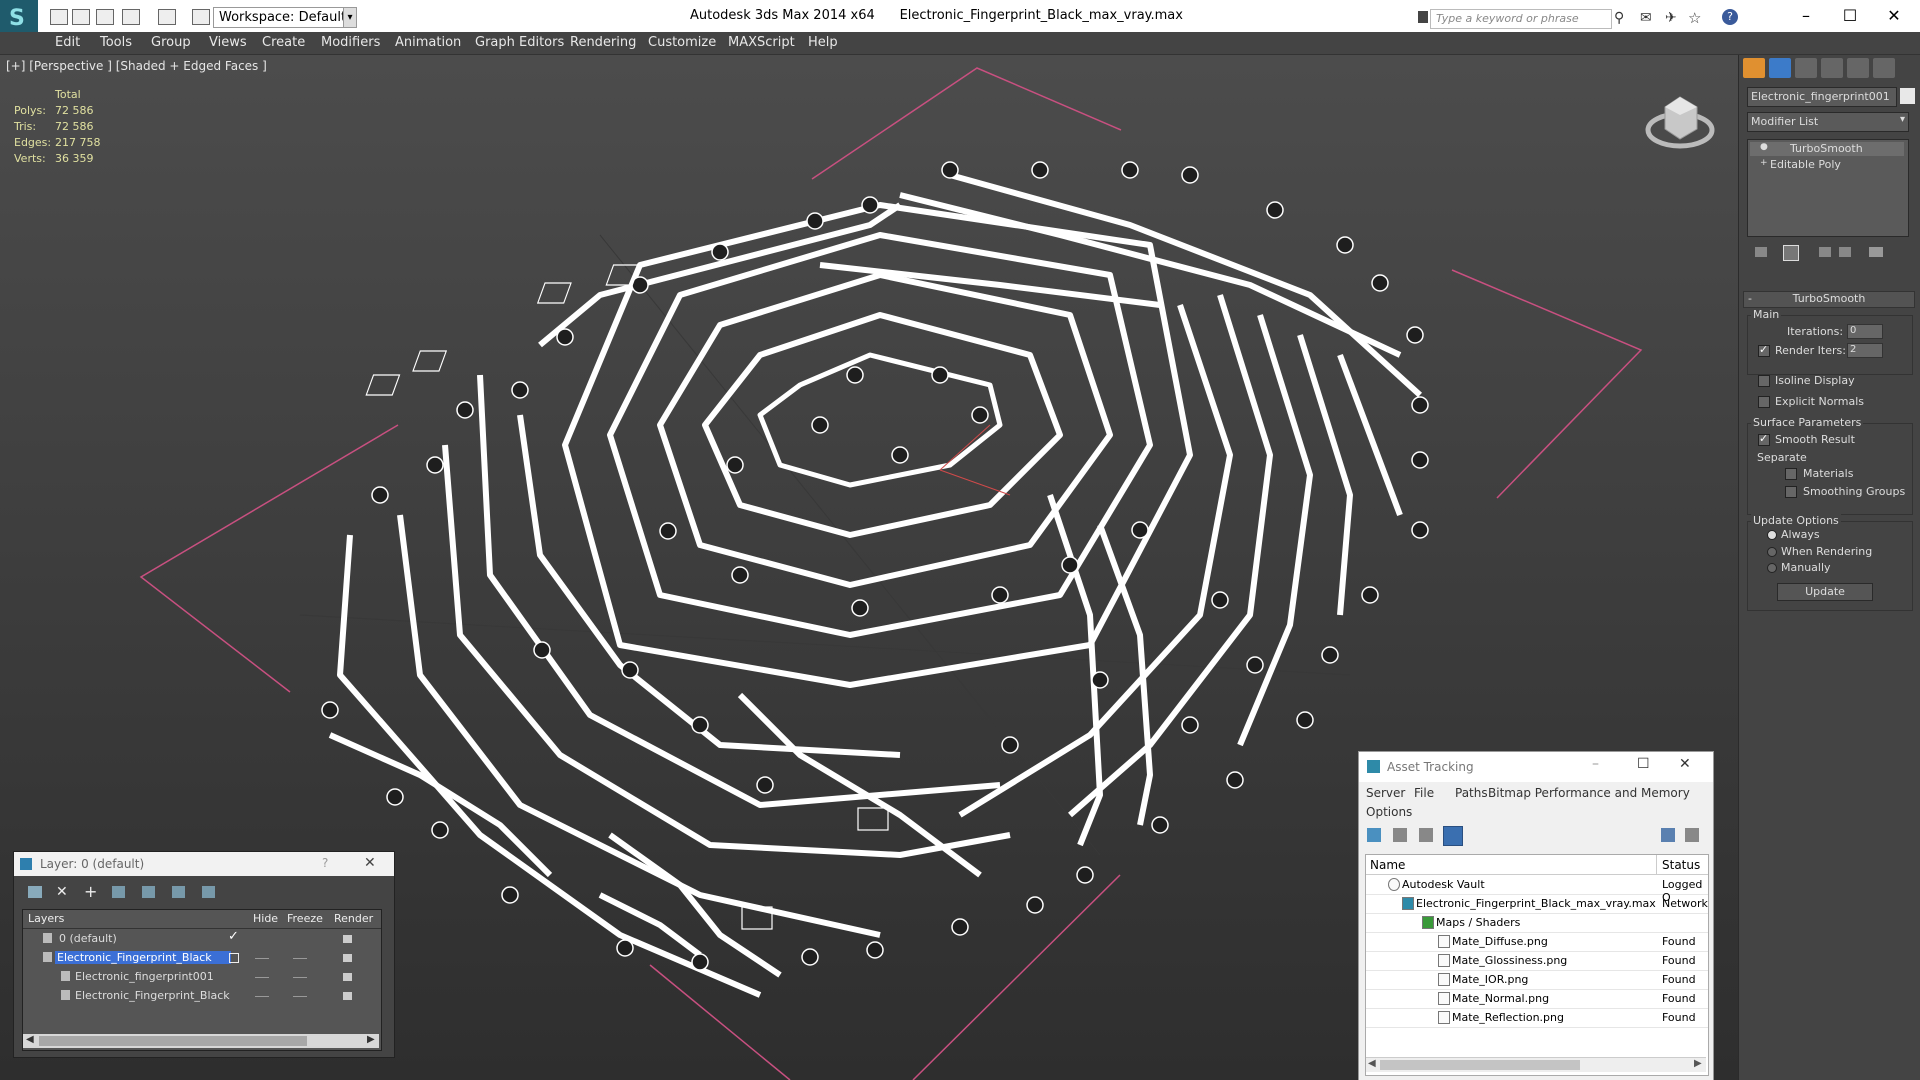 Image resolution: width=1920 pixels, height=1080 pixels. What do you see at coordinates (201, 938) in the screenshot?
I see `layer-row: 0 (default) ✓` at bounding box center [201, 938].